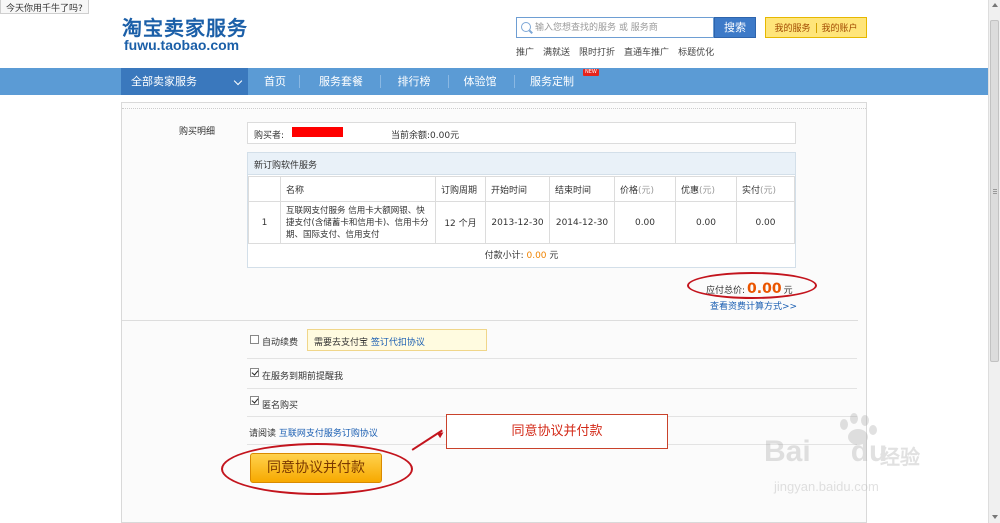 This screenshot has height=523, width=1000. What do you see at coordinates (44, 7) in the screenshot?
I see `qianniu-greeting-link: 今天你用千牛了吗?` at bounding box center [44, 7].